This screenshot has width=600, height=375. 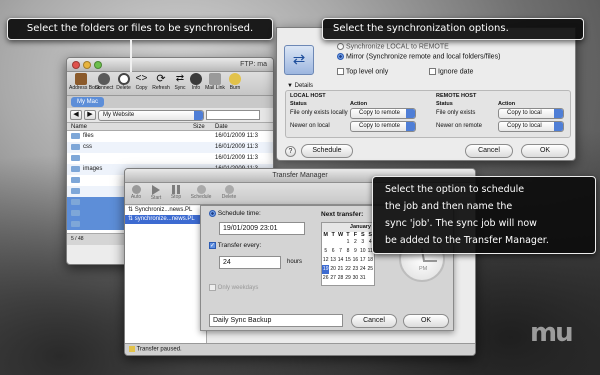 What do you see at coordinates (340, 269) in the screenshot?
I see `calendar-day: 21` at bounding box center [340, 269].